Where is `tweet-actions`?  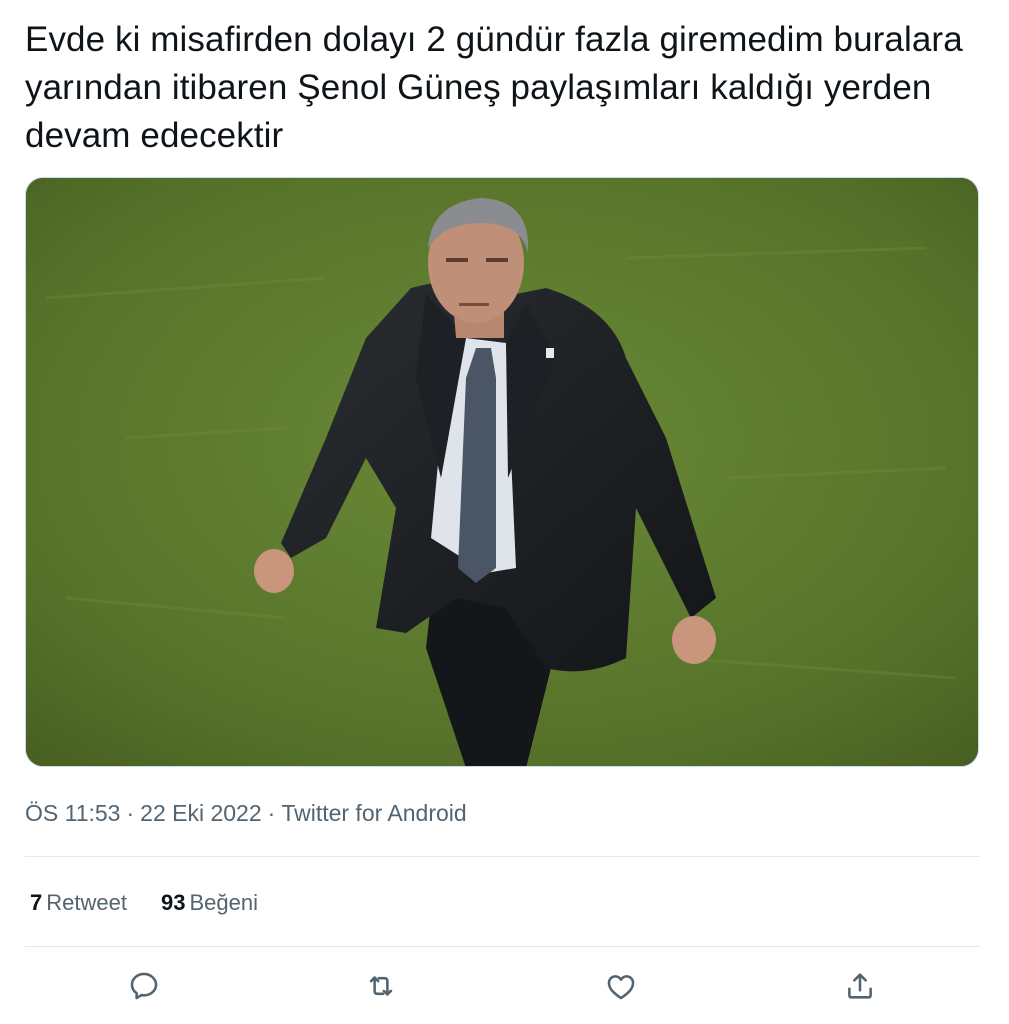 tweet-actions is located at coordinates (502, 987).